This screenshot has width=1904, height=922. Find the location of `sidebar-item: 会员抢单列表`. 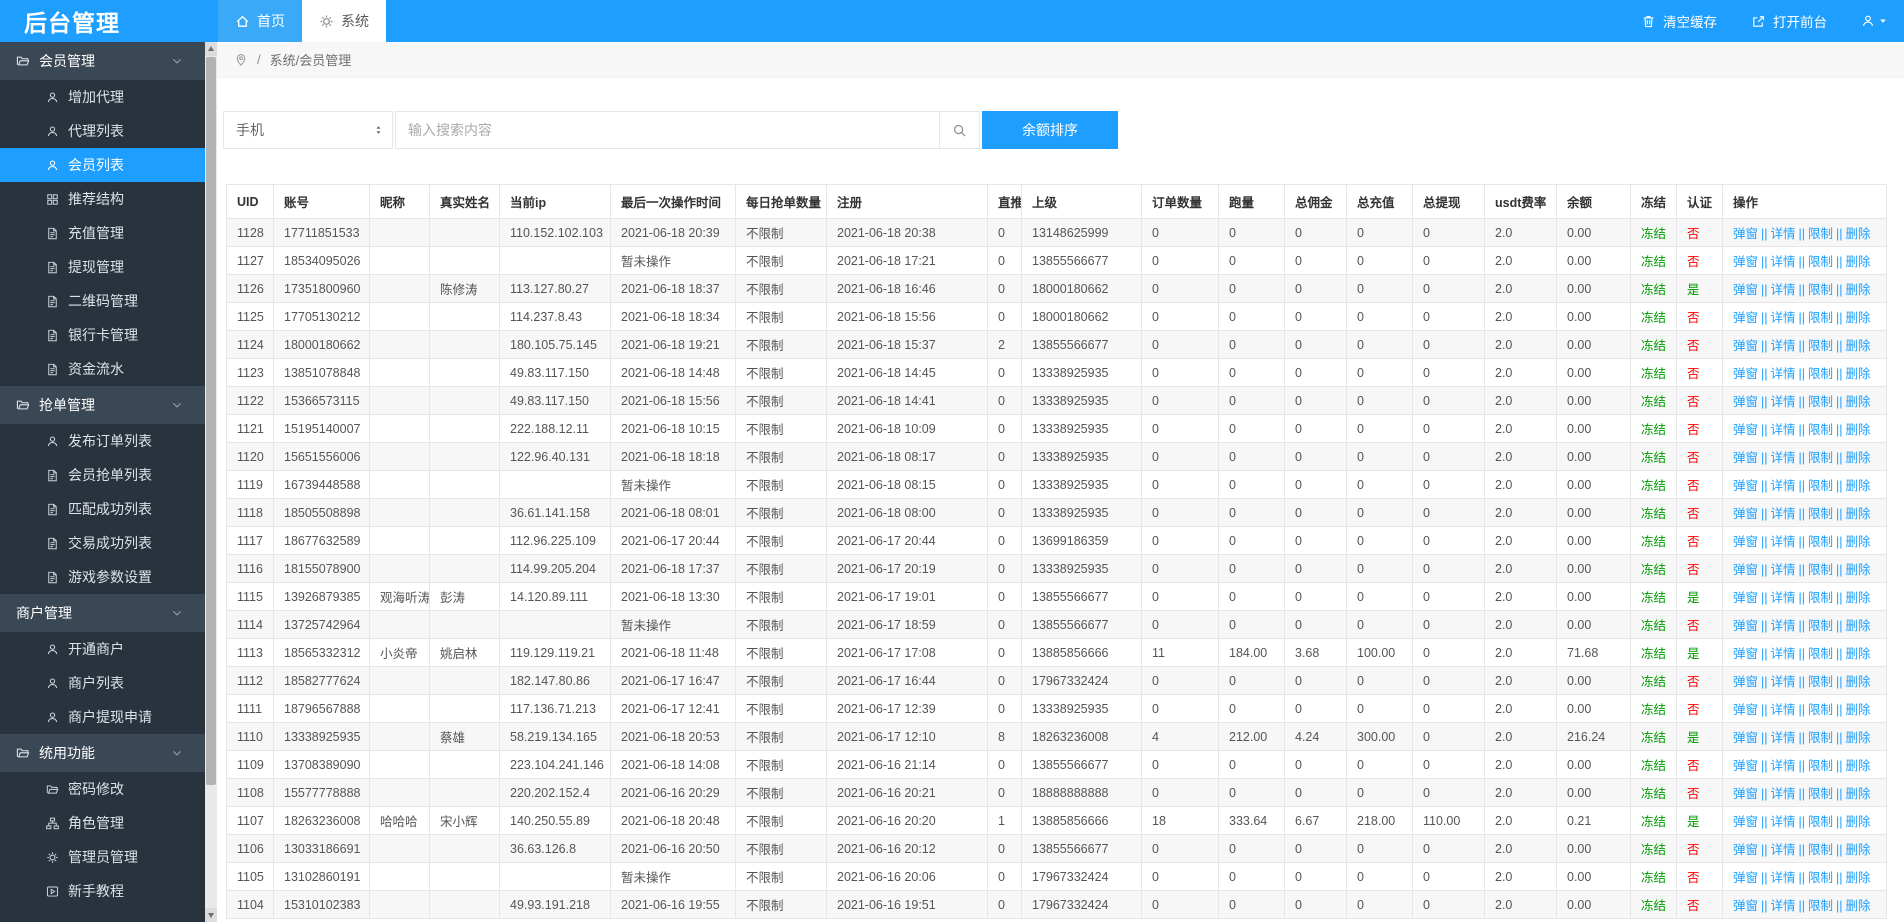

sidebar-item: 会员抢单列表 is located at coordinates (102, 475).